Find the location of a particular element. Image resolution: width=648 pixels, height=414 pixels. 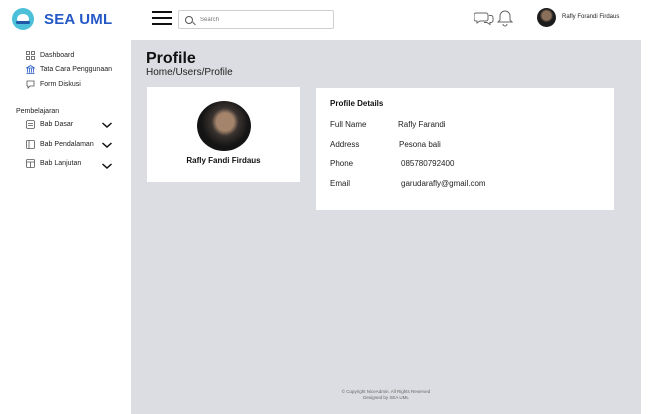

sidebar-item-label: Tata Cara Penggunaan is located at coordinates (76, 69).